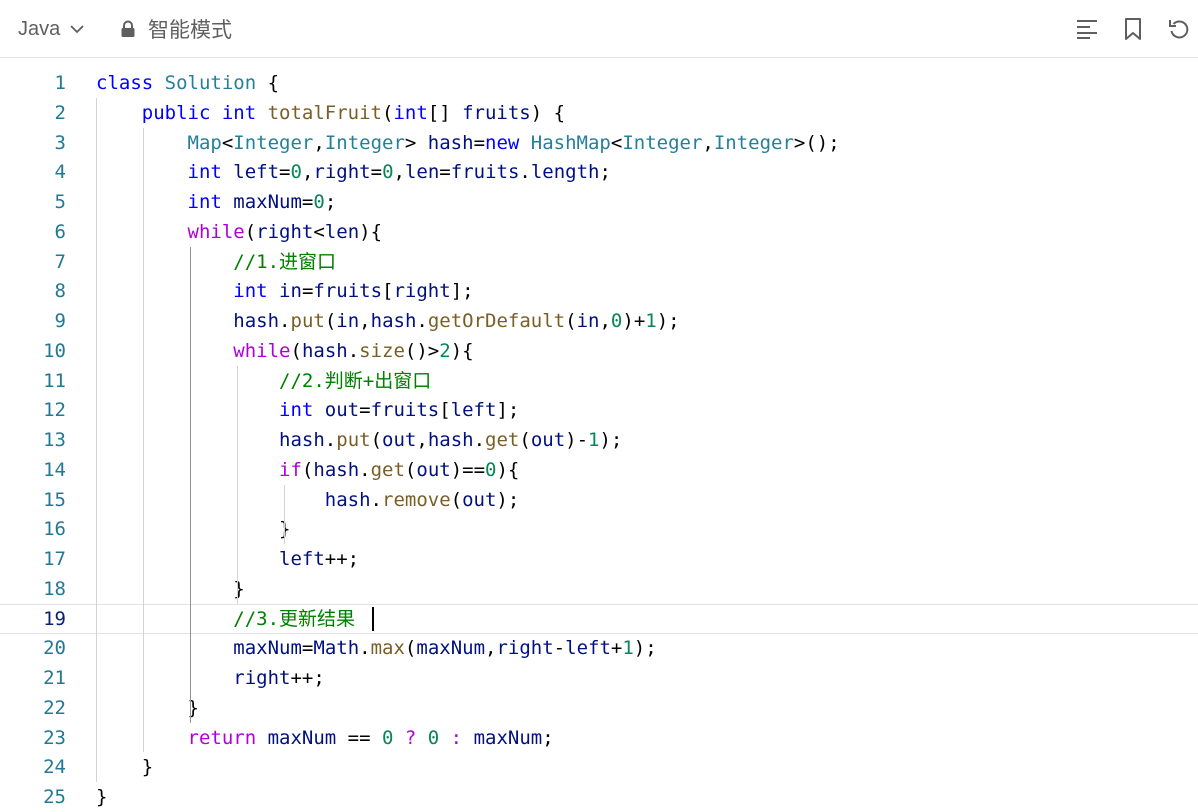 The image size is (1198, 812). Describe the element at coordinates (52, 29) in the screenshot. I see `language-select: Java` at that location.